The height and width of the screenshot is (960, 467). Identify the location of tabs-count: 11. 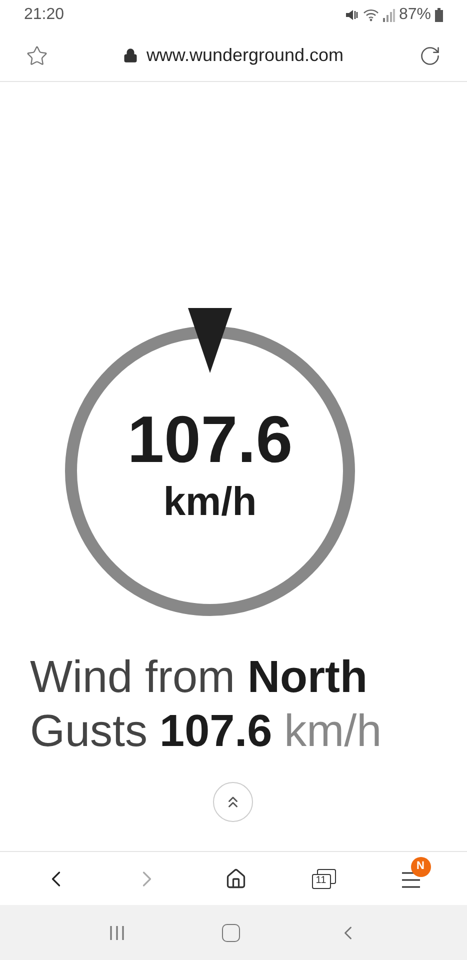
(321, 881).